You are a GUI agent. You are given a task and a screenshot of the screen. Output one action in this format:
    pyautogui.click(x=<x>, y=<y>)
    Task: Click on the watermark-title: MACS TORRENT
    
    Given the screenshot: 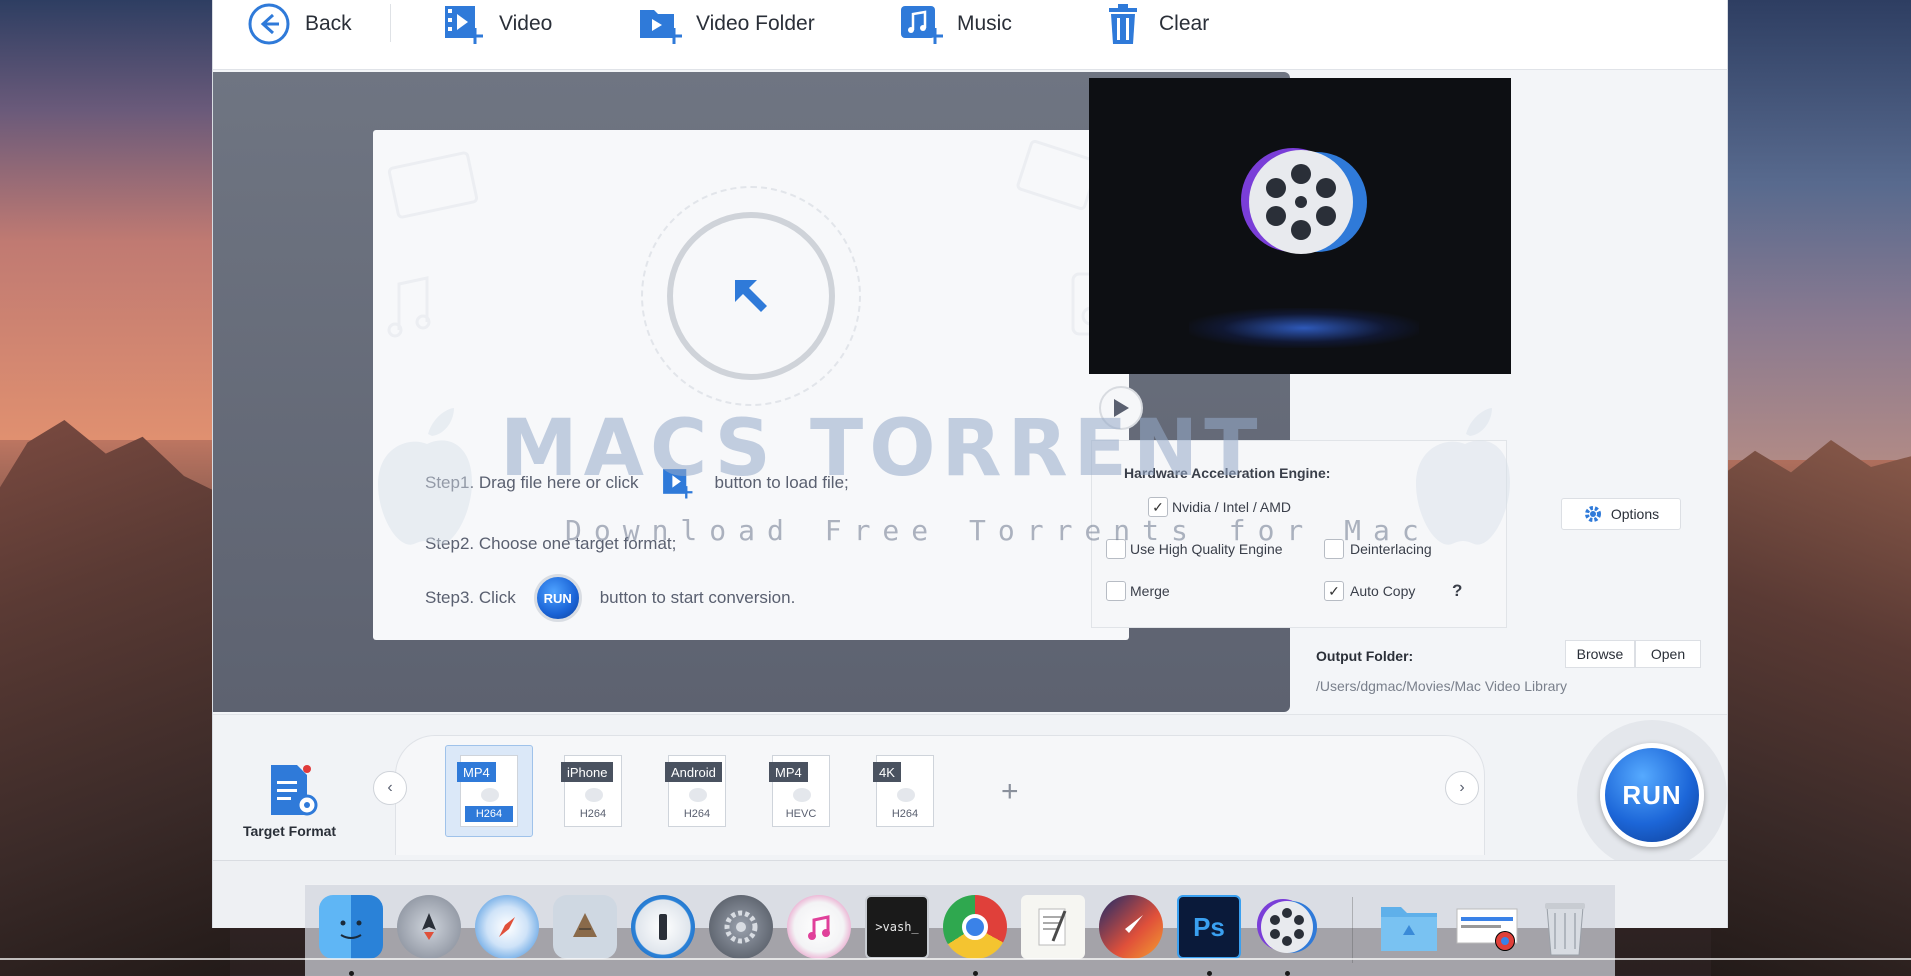 What is the action you would take?
    pyautogui.click(x=882, y=449)
    